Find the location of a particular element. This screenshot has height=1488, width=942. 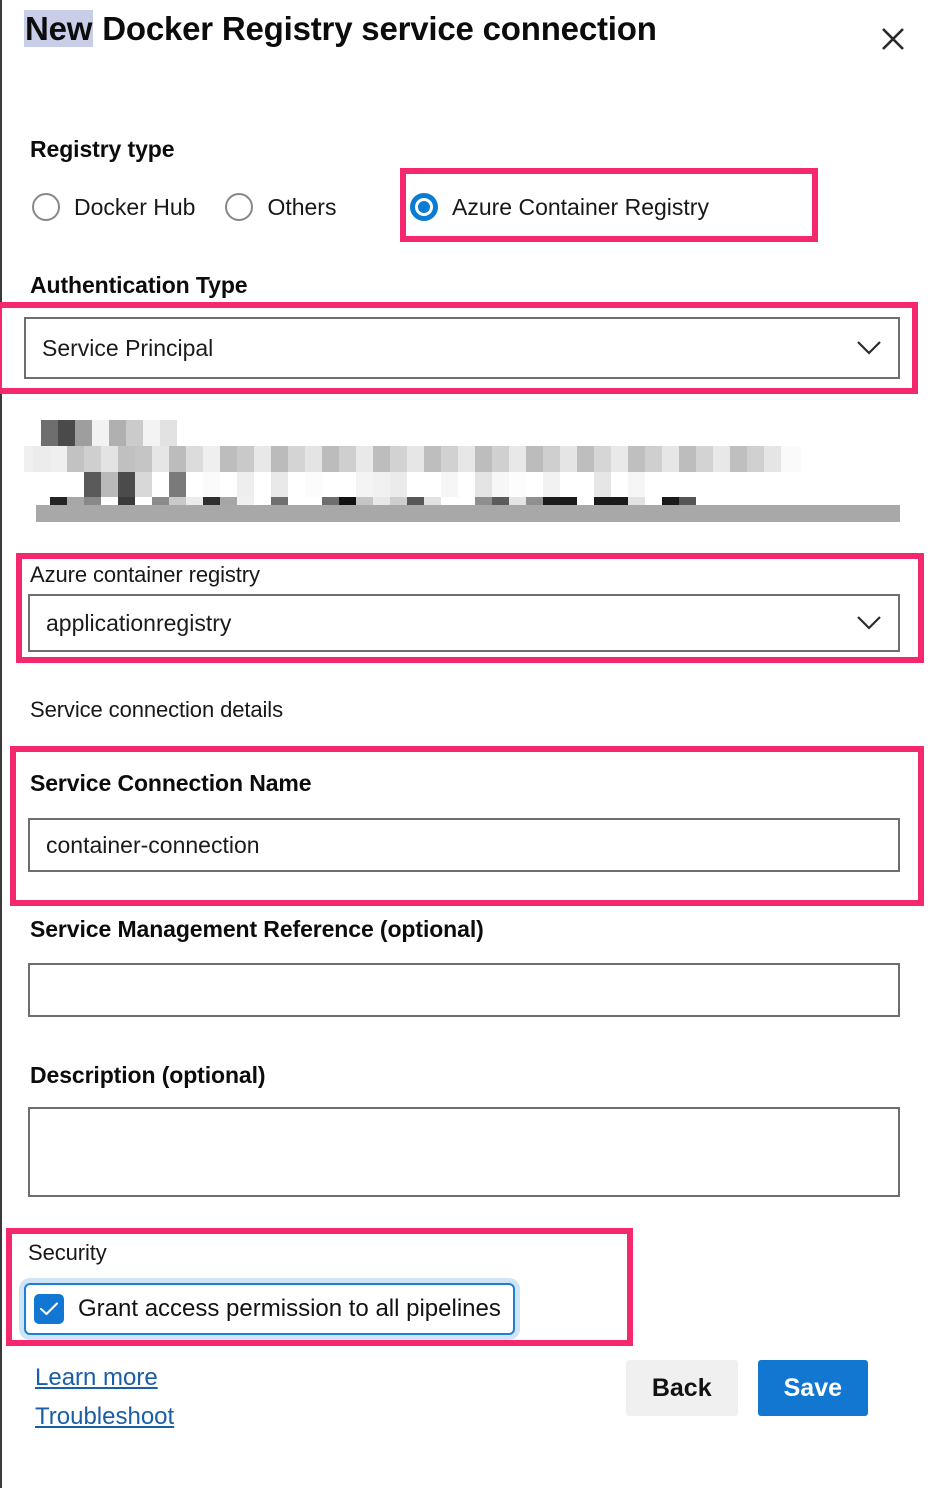

redacted-content-block is located at coordinates (470, 471).